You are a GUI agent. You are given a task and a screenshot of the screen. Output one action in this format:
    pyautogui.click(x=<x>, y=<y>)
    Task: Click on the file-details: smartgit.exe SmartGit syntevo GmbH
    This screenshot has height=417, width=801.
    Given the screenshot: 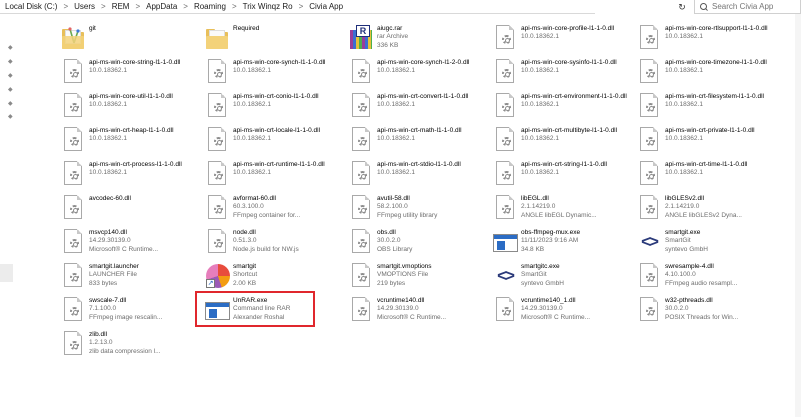 What is the action you would take?
    pyautogui.click(x=720, y=241)
    